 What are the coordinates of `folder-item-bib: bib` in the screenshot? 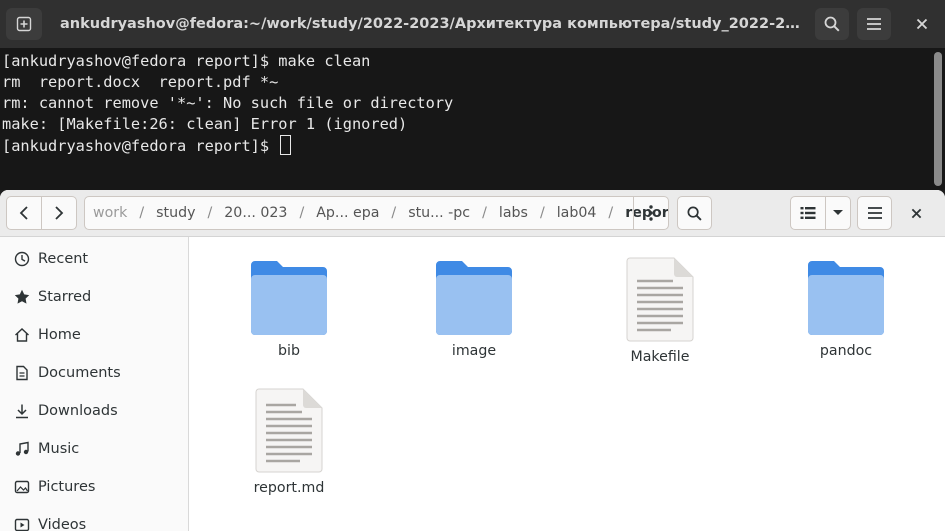 It's located at (289, 298).